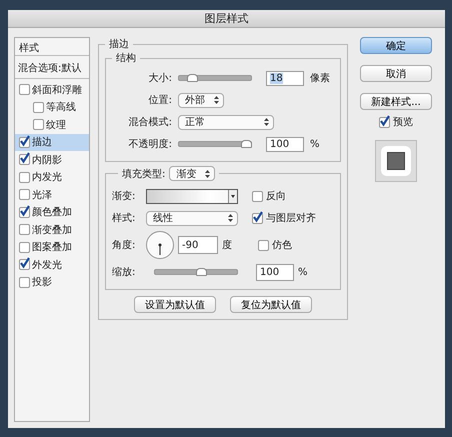 Image resolution: width=452 pixels, height=437 pixels. Describe the element at coordinates (175, 304) in the screenshot. I see `default-button: 设置为默认值` at that location.